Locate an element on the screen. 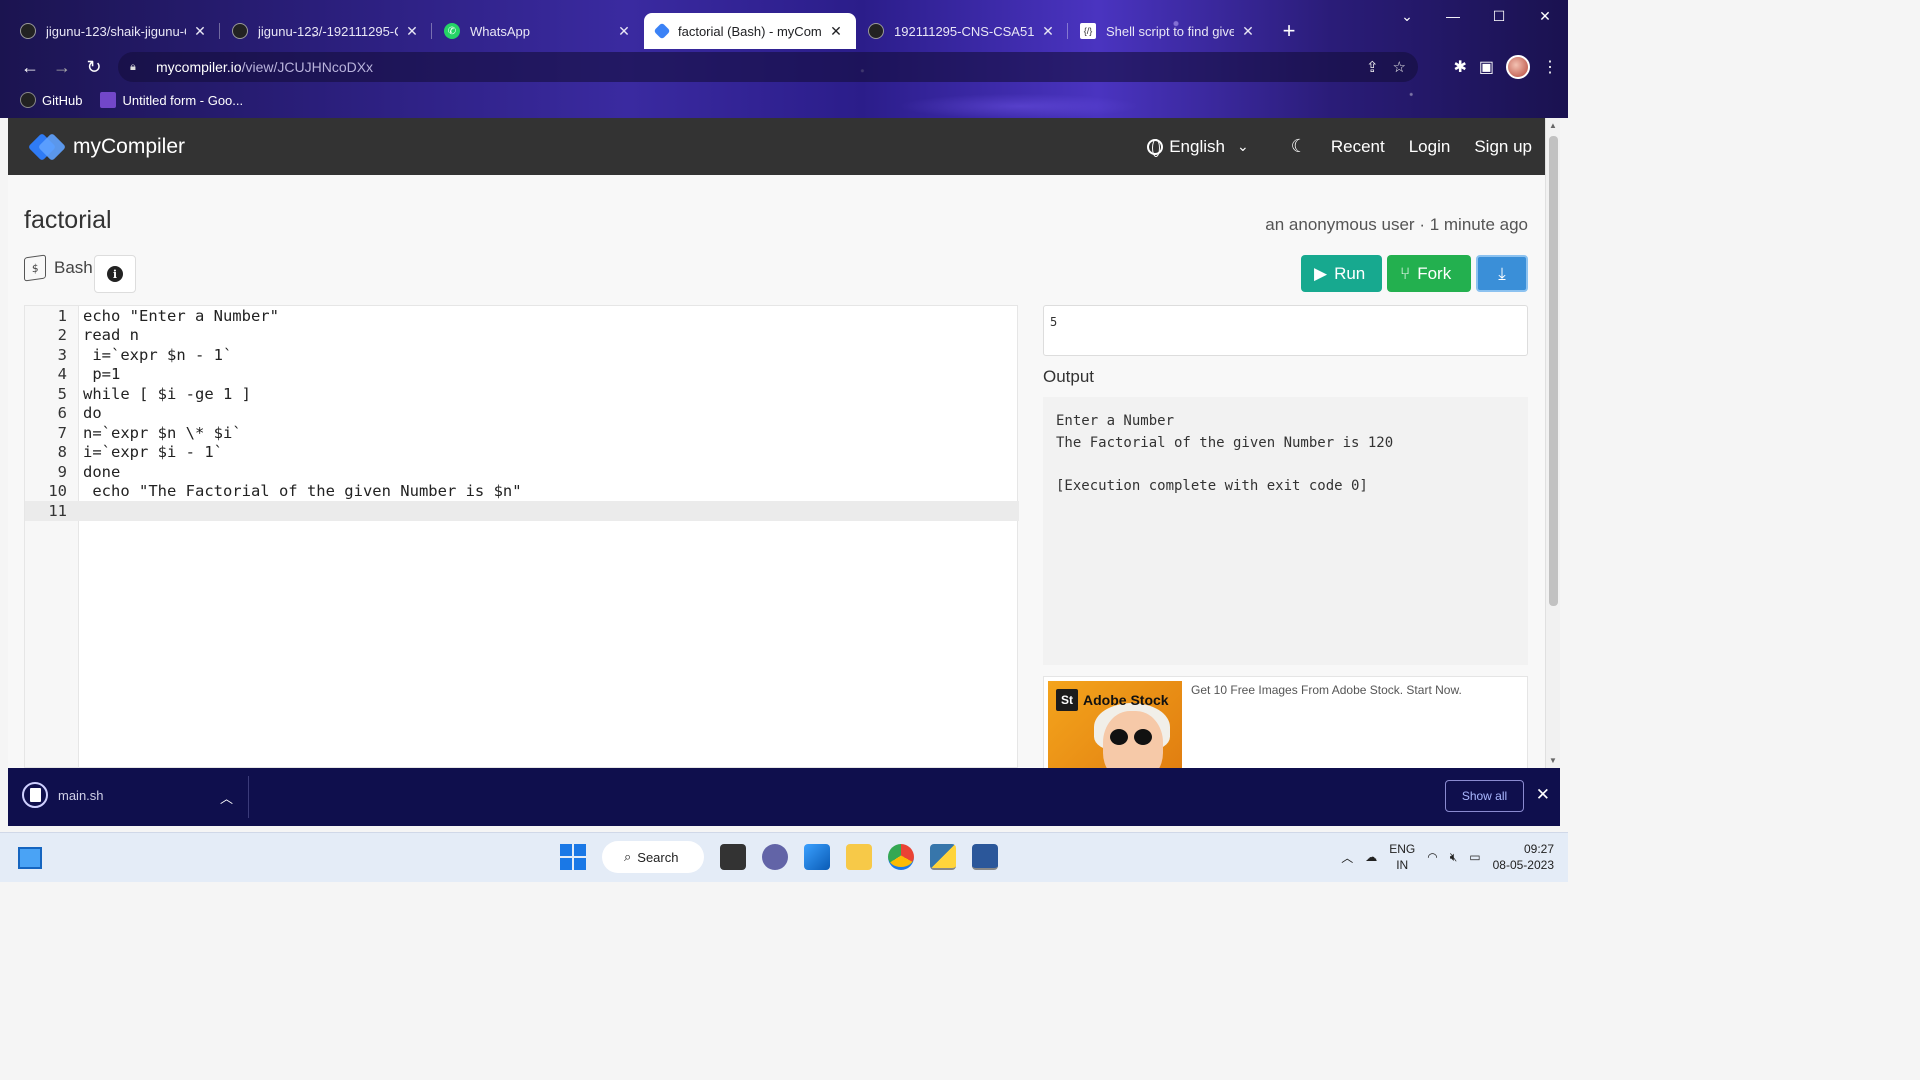 Image resolution: width=1920 pixels, height=1080 pixels. github-icon is located at coordinates (28, 100).